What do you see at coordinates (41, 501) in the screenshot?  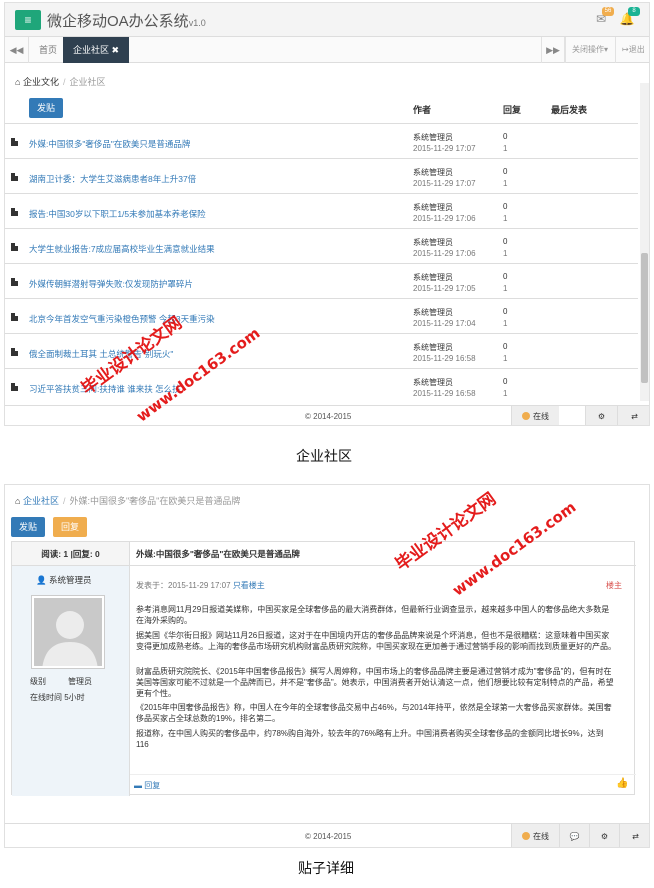 I see `breadcrumb-root: 企业社区` at bounding box center [41, 501].